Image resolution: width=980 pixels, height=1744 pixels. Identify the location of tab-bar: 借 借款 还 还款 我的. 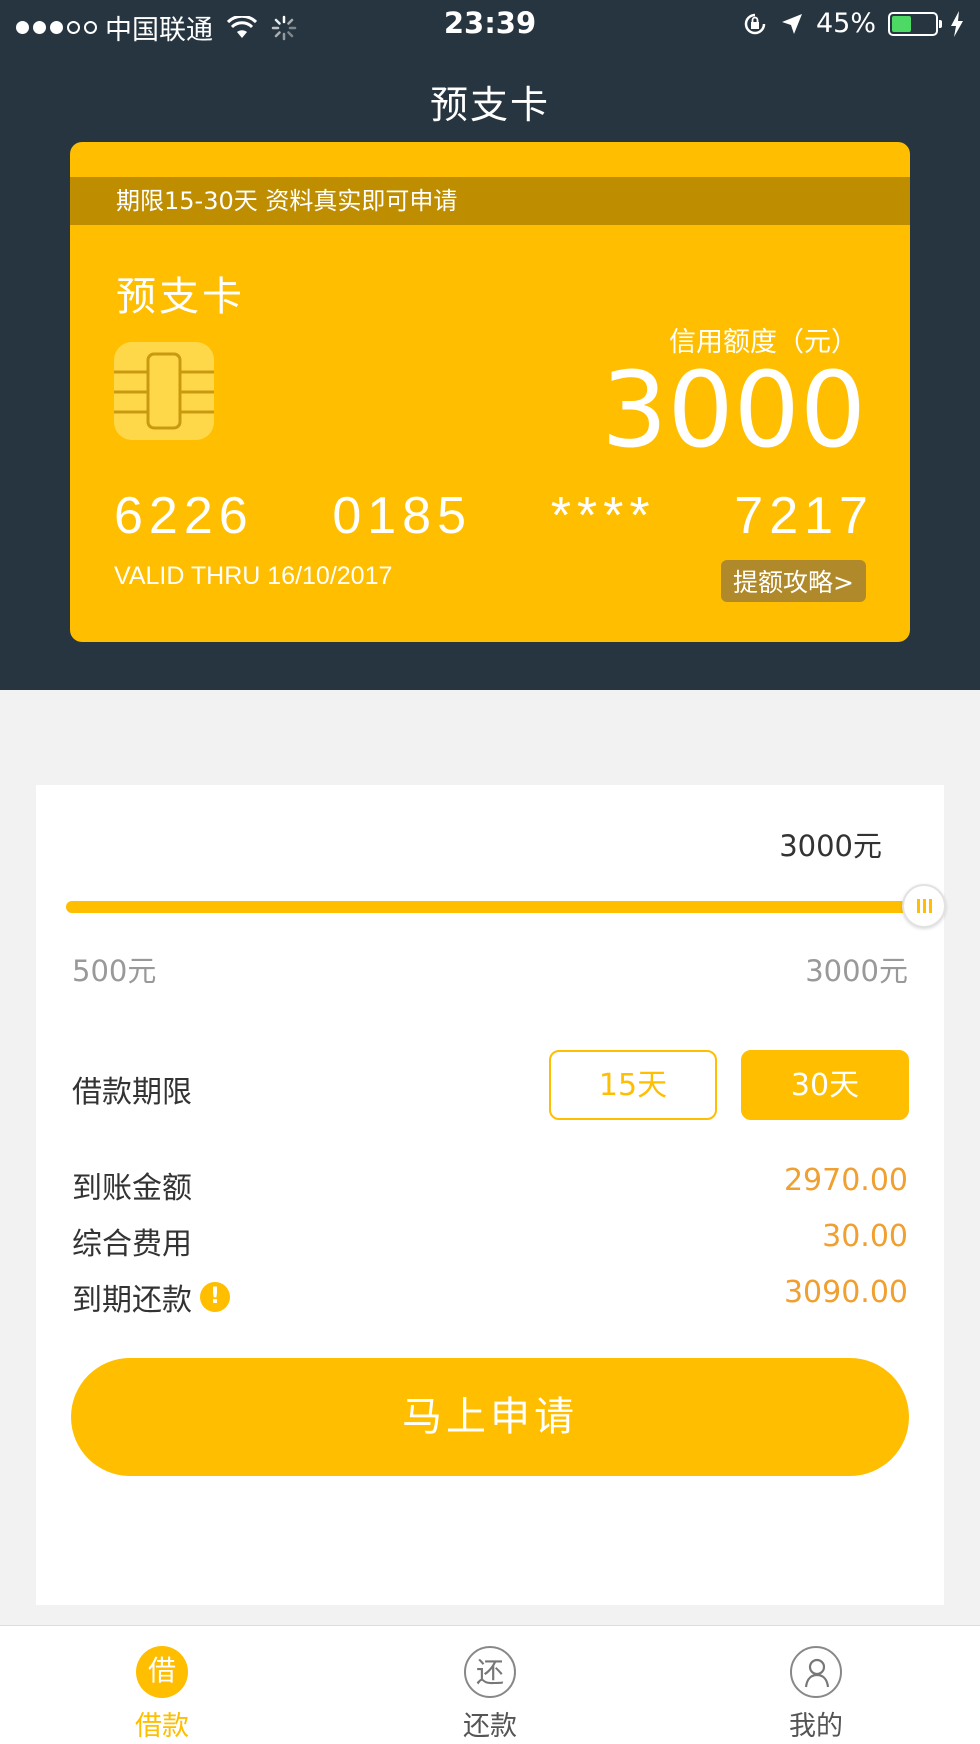
(490, 1684).